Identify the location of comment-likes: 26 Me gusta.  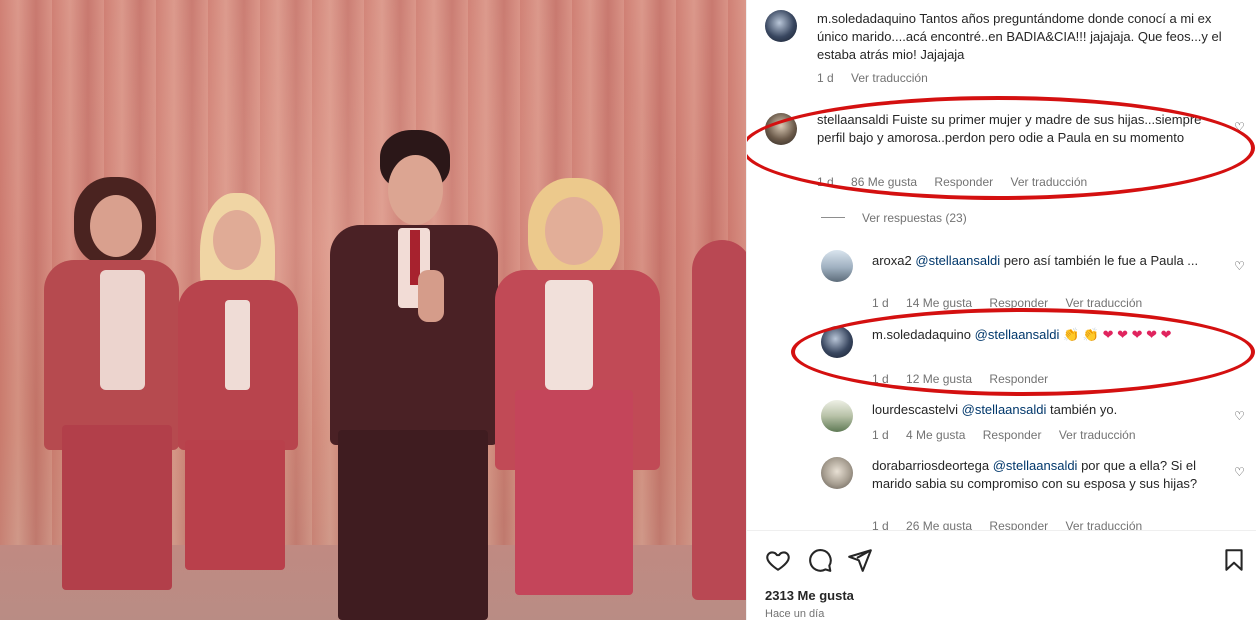
(939, 524).